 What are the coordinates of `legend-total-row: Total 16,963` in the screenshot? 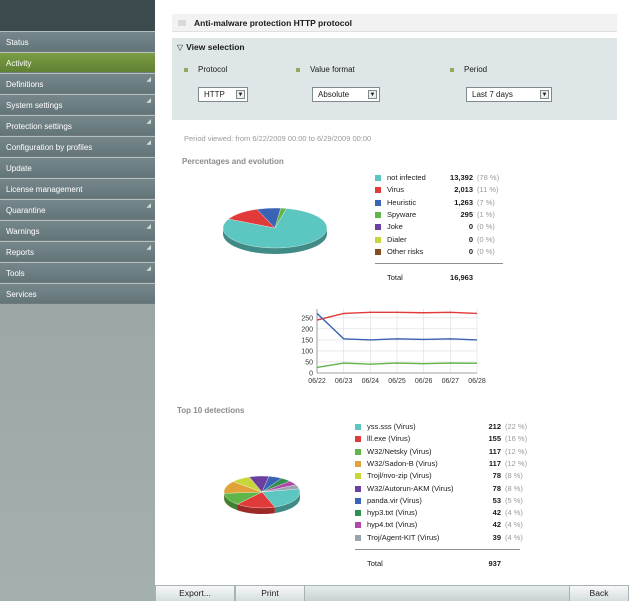 It's located at (475, 279).